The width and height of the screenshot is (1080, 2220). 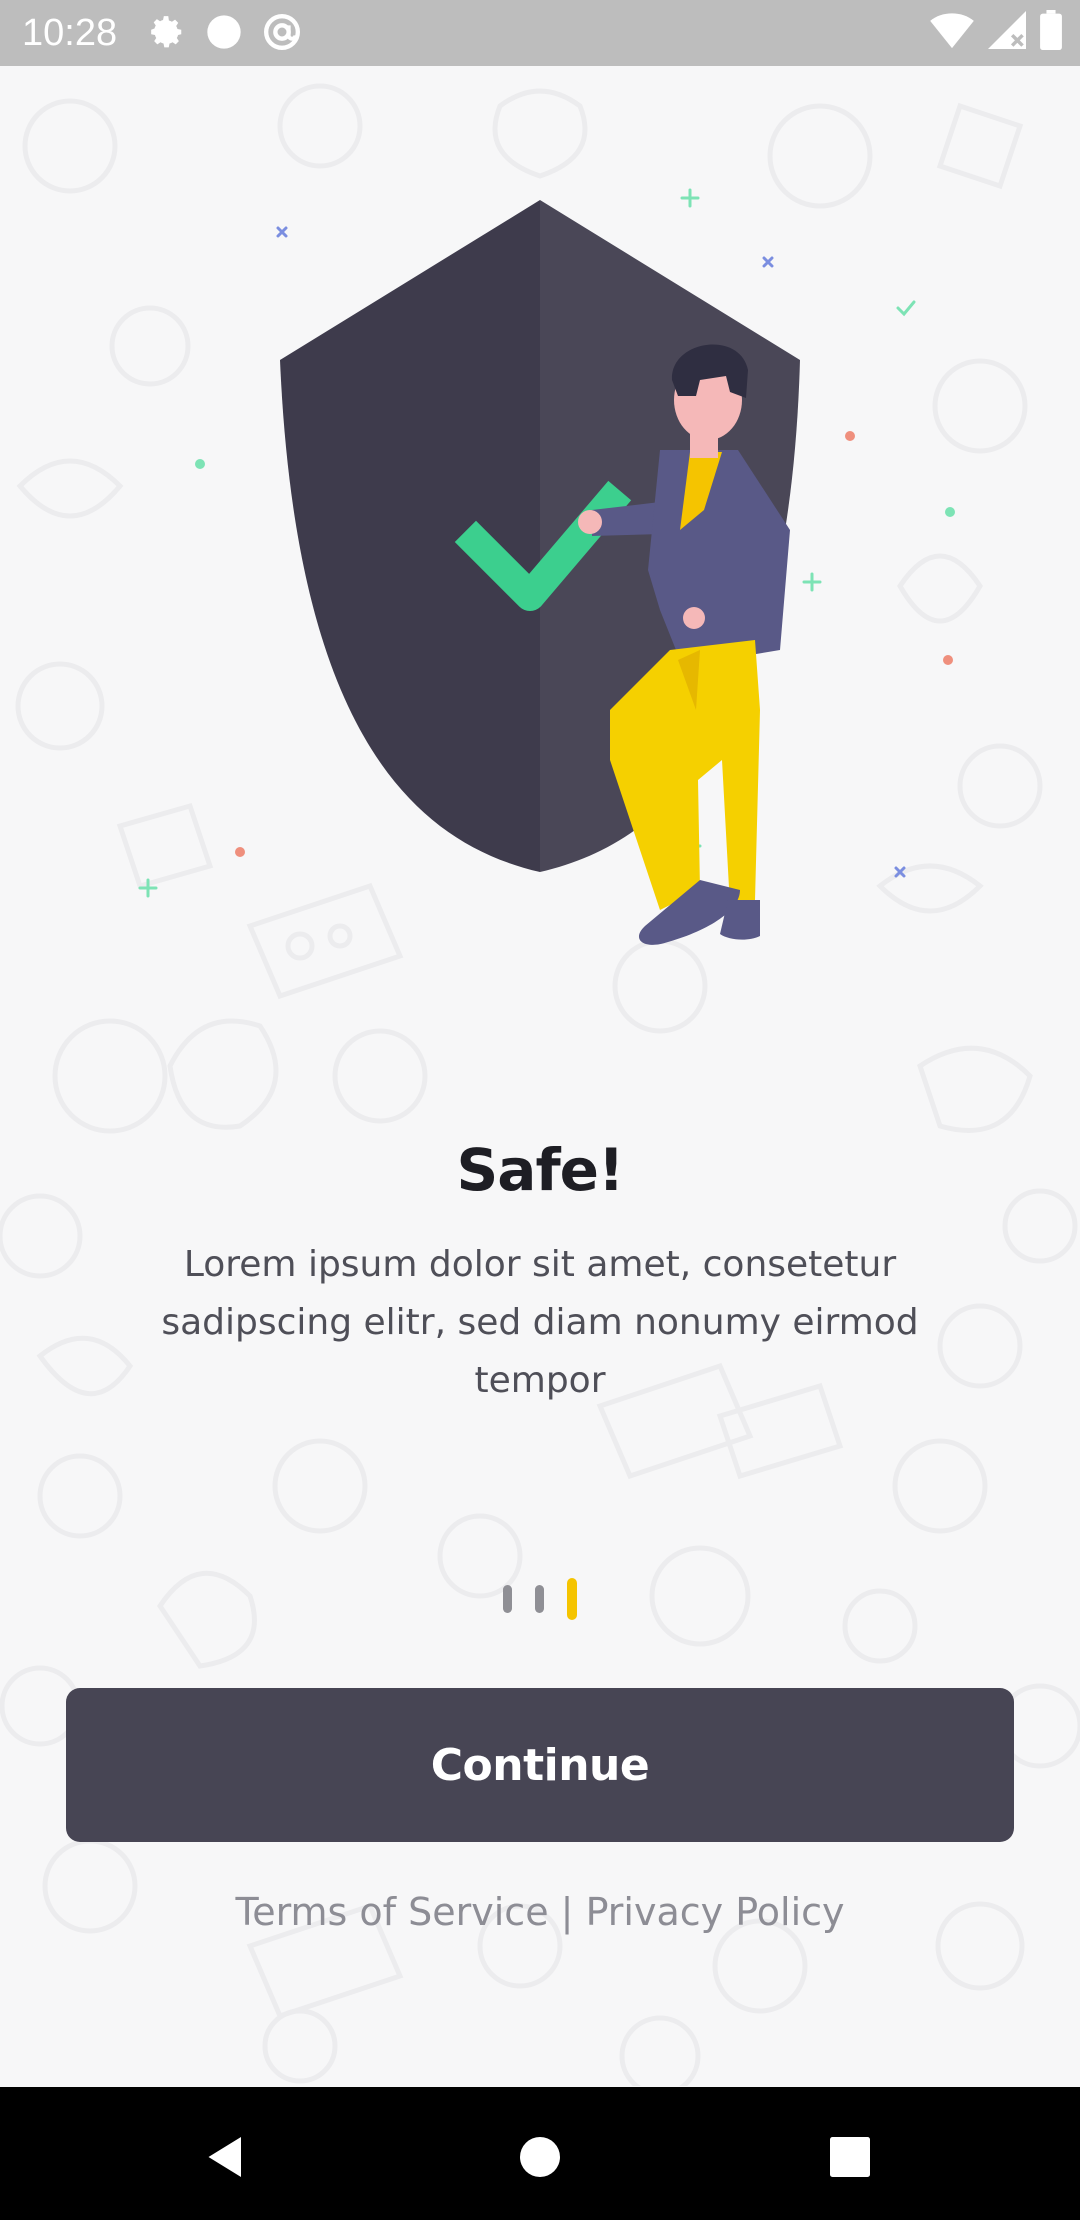 What do you see at coordinates (952, 32) in the screenshot?
I see `wifi-icon` at bounding box center [952, 32].